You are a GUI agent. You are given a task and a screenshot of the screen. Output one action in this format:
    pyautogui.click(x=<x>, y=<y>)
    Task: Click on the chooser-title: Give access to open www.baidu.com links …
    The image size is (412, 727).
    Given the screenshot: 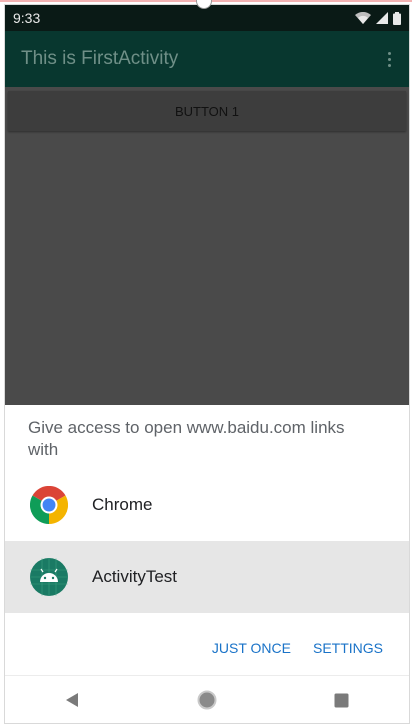 What is the action you would take?
    pyautogui.click(x=186, y=438)
    